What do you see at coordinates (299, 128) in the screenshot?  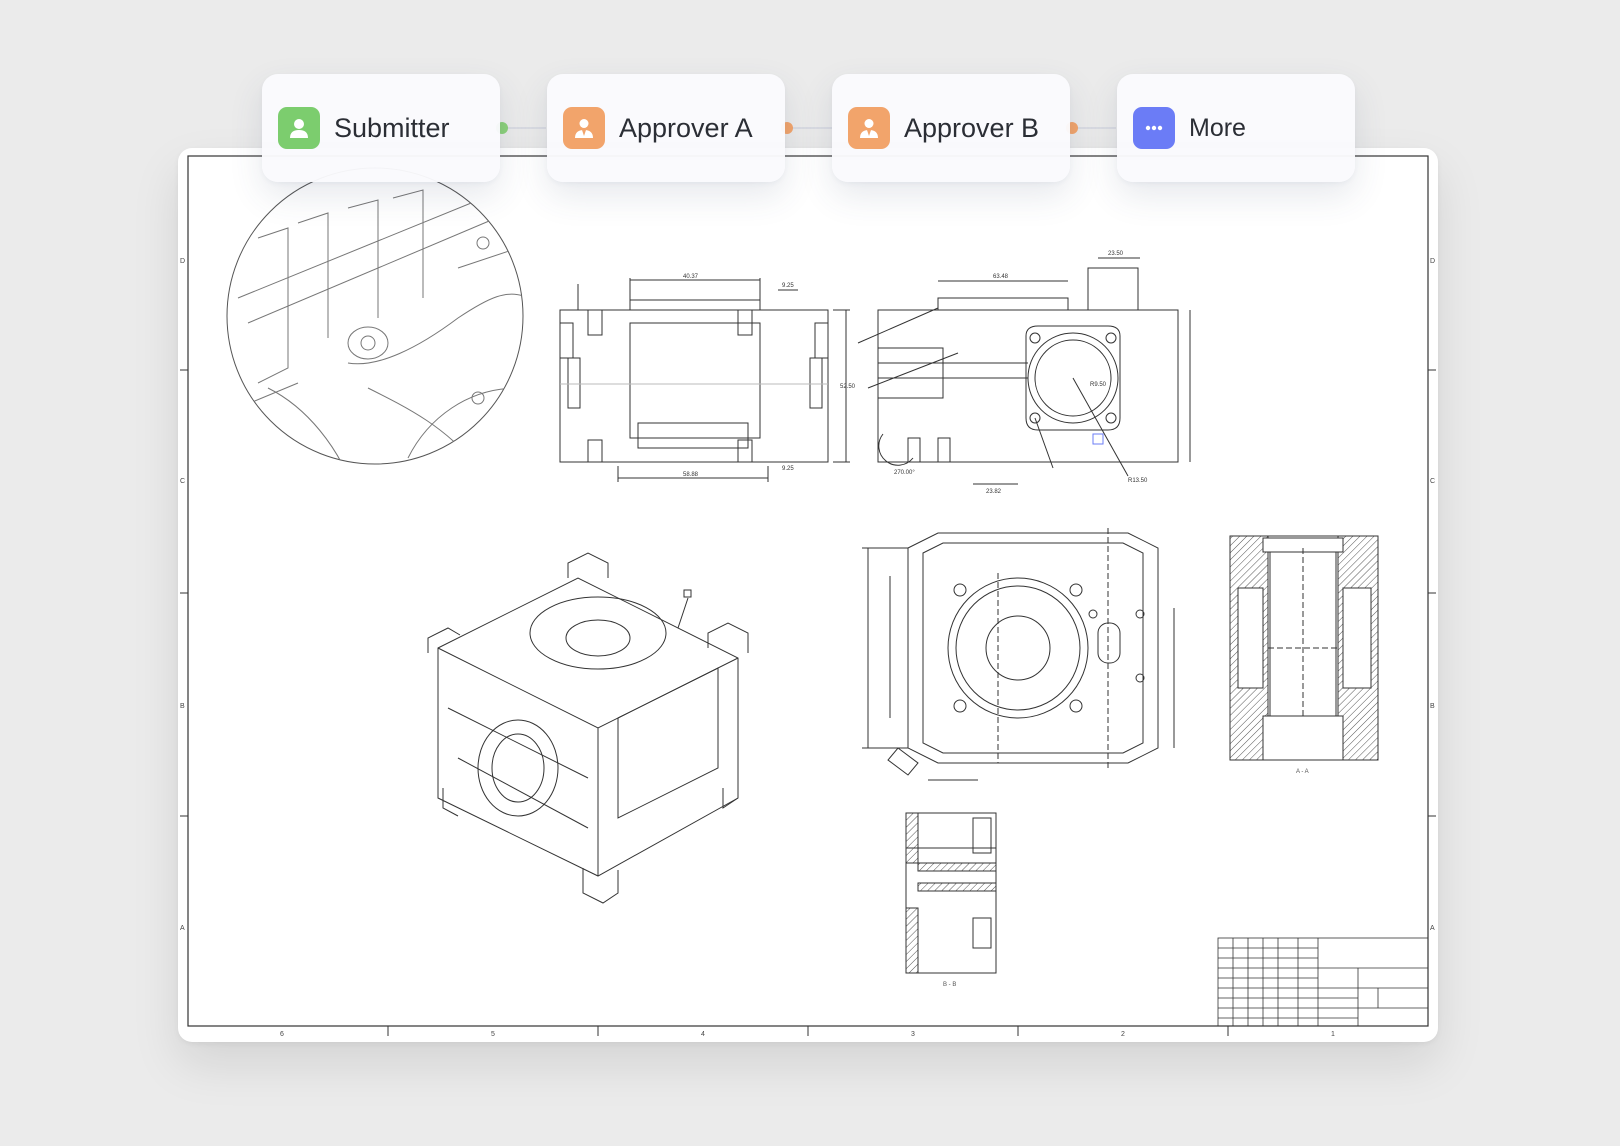 I see `user-icon` at bounding box center [299, 128].